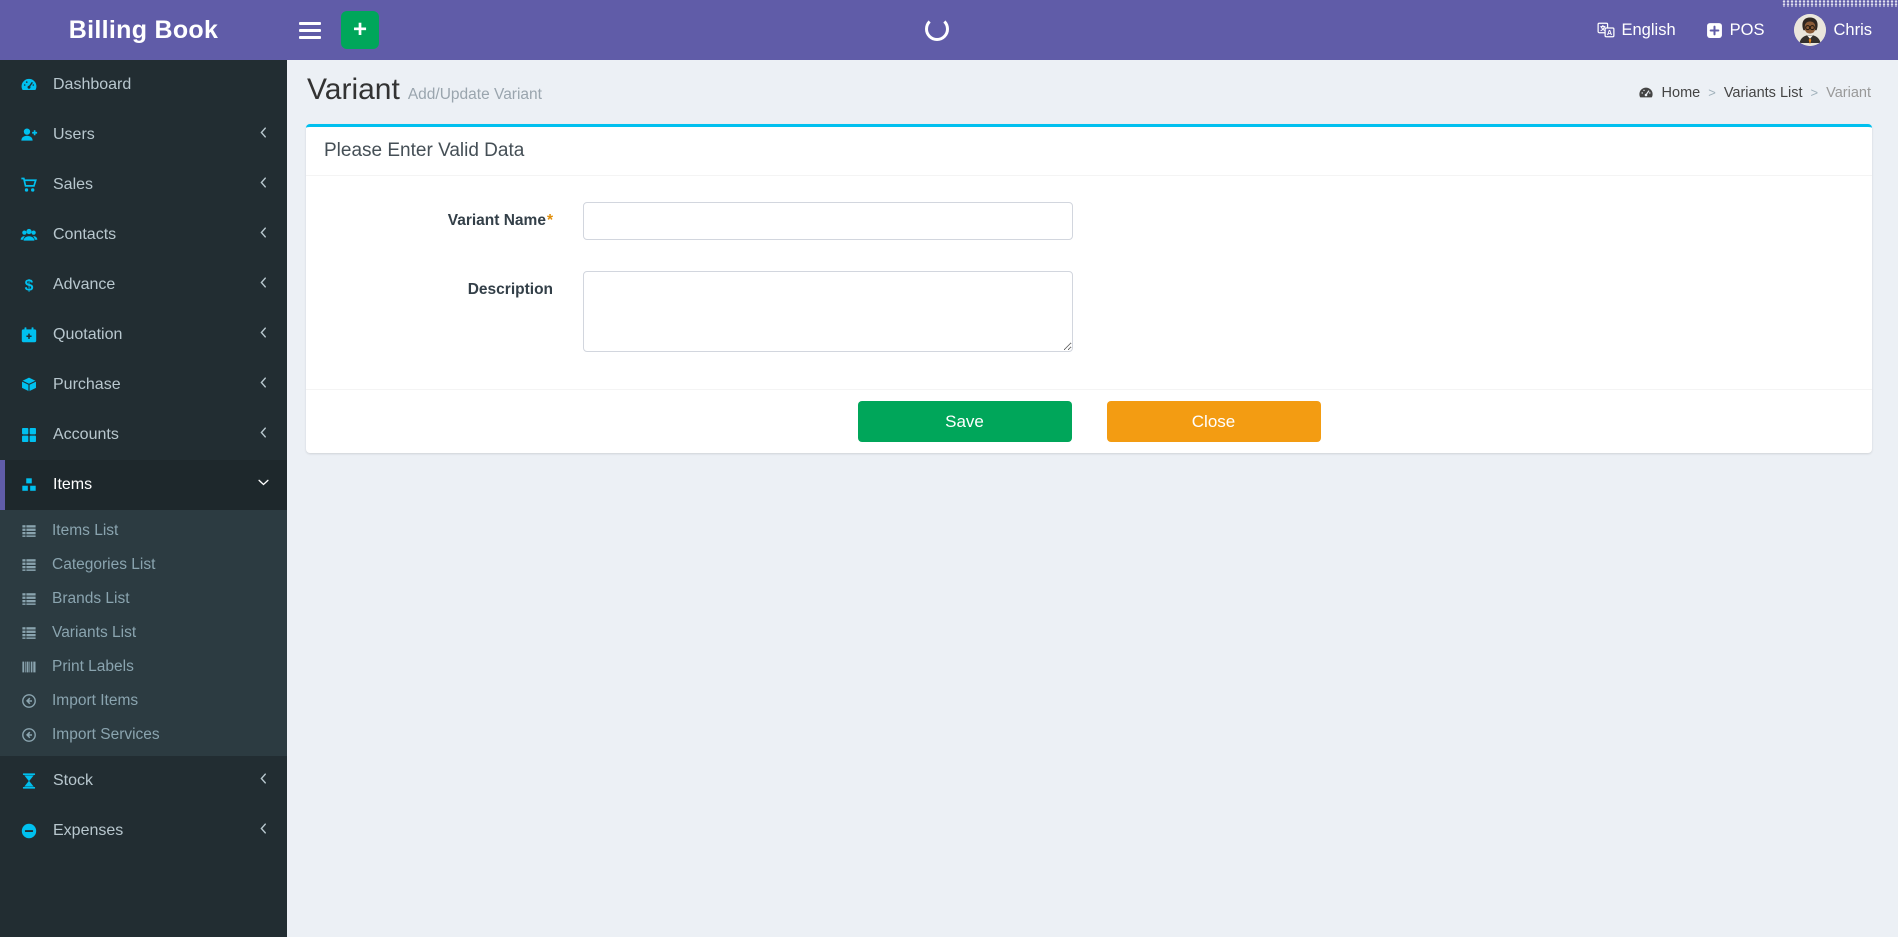  I want to click on cube-icon, so click(31, 385).